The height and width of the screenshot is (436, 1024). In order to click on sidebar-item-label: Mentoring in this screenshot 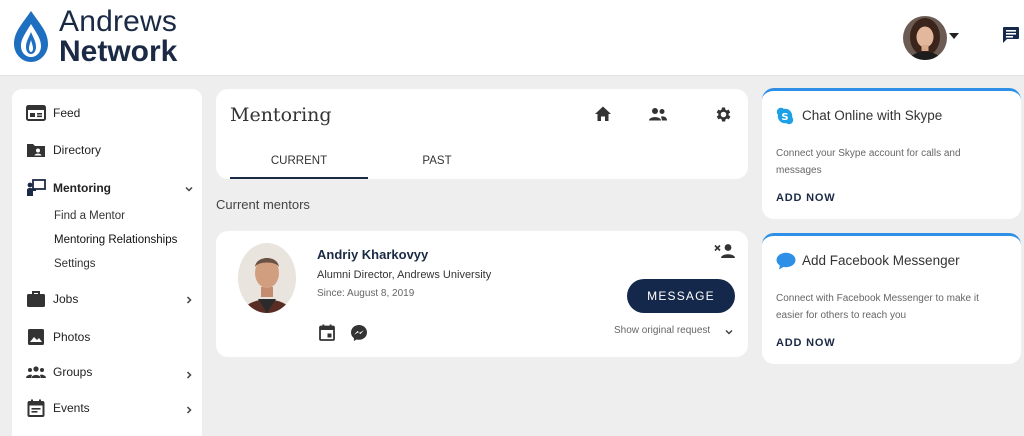, I will do `click(82, 188)`.